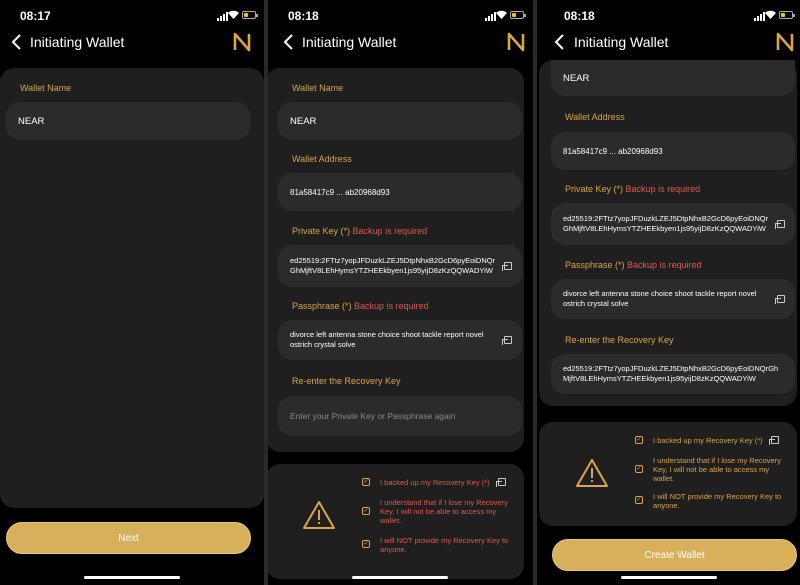 The image size is (800, 585). What do you see at coordinates (674, 555) in the screenshot?
I see `create-wallet-button: Create Wallet` at bounding box center [674, 555].